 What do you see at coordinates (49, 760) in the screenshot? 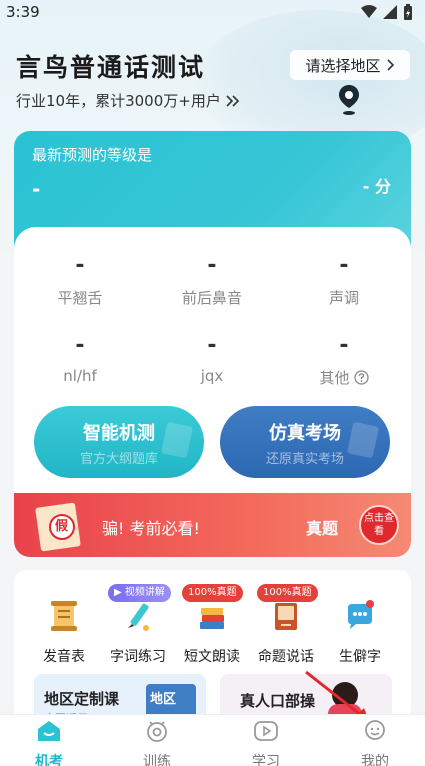
I see `nav-label: 机考` at bounding box center [49, 760].